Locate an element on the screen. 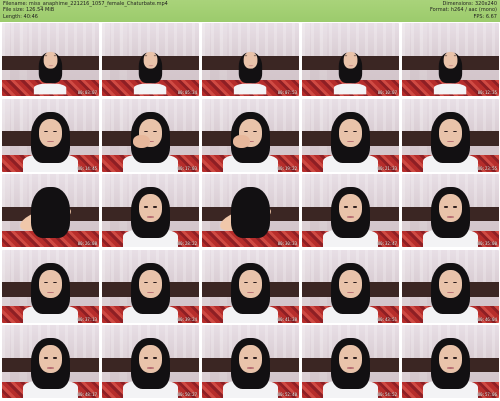 The image size is (500, 401). format-label: Format: is located at coordinates (439, 10).